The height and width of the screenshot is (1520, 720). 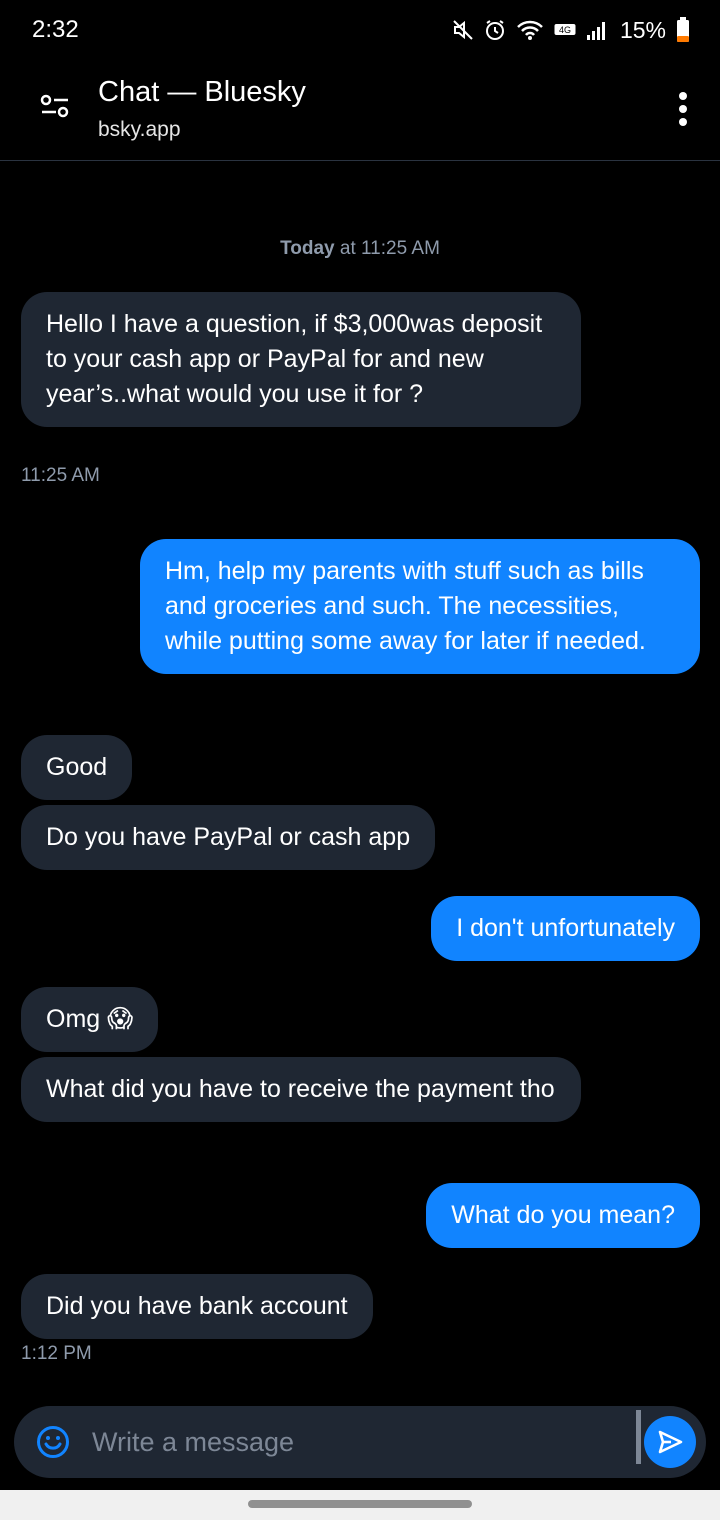 I want to click on message-composer, so click(x=360, y=1442).